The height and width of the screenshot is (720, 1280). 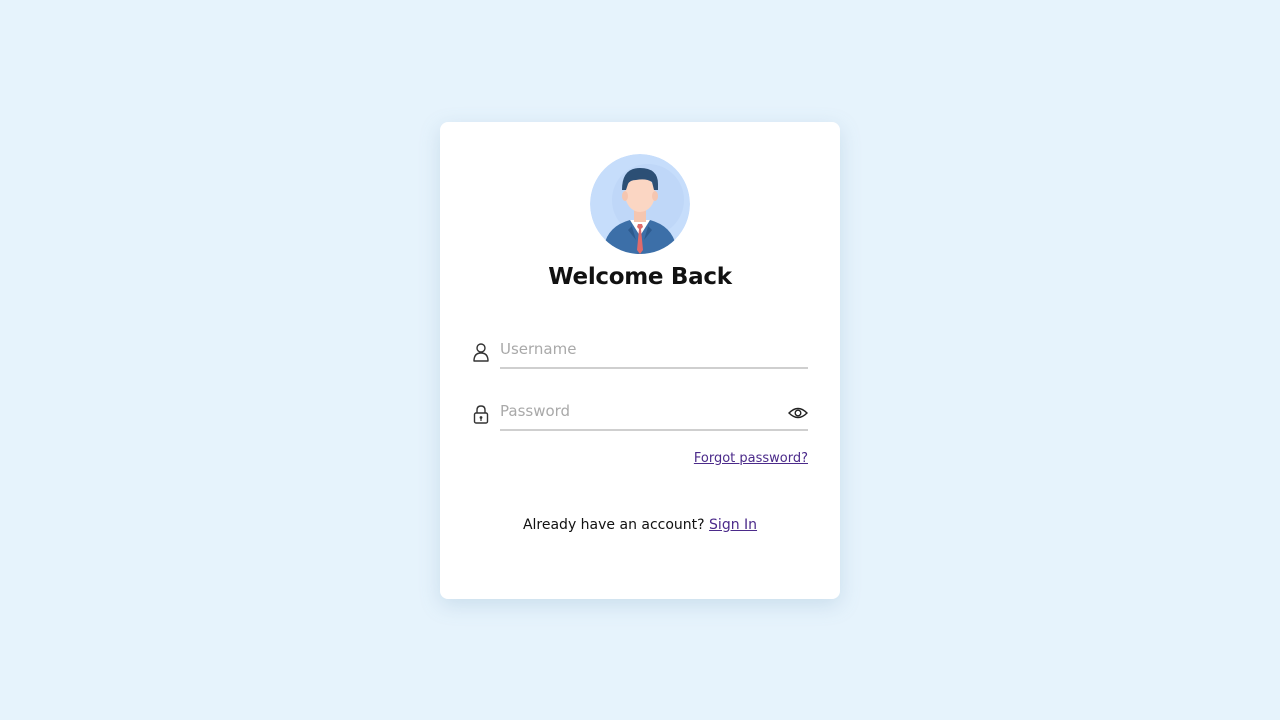 What do you see at coordinates (798, 412) in the screenshot?
I see `eye-icon` at bounding box center [798, 412].